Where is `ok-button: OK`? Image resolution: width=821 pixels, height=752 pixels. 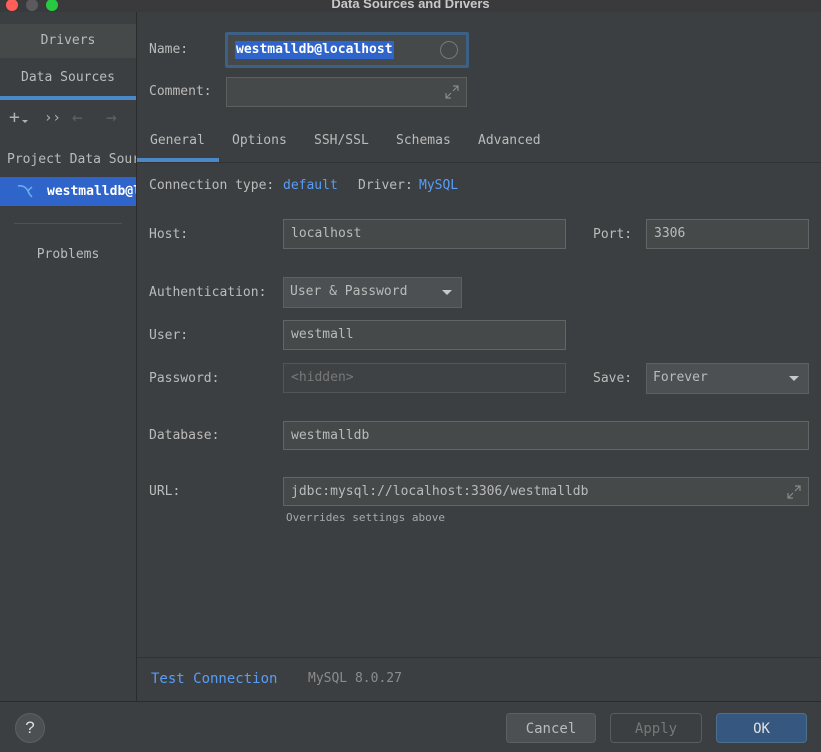
ok-button: OK is located at coordinates (761, 728).